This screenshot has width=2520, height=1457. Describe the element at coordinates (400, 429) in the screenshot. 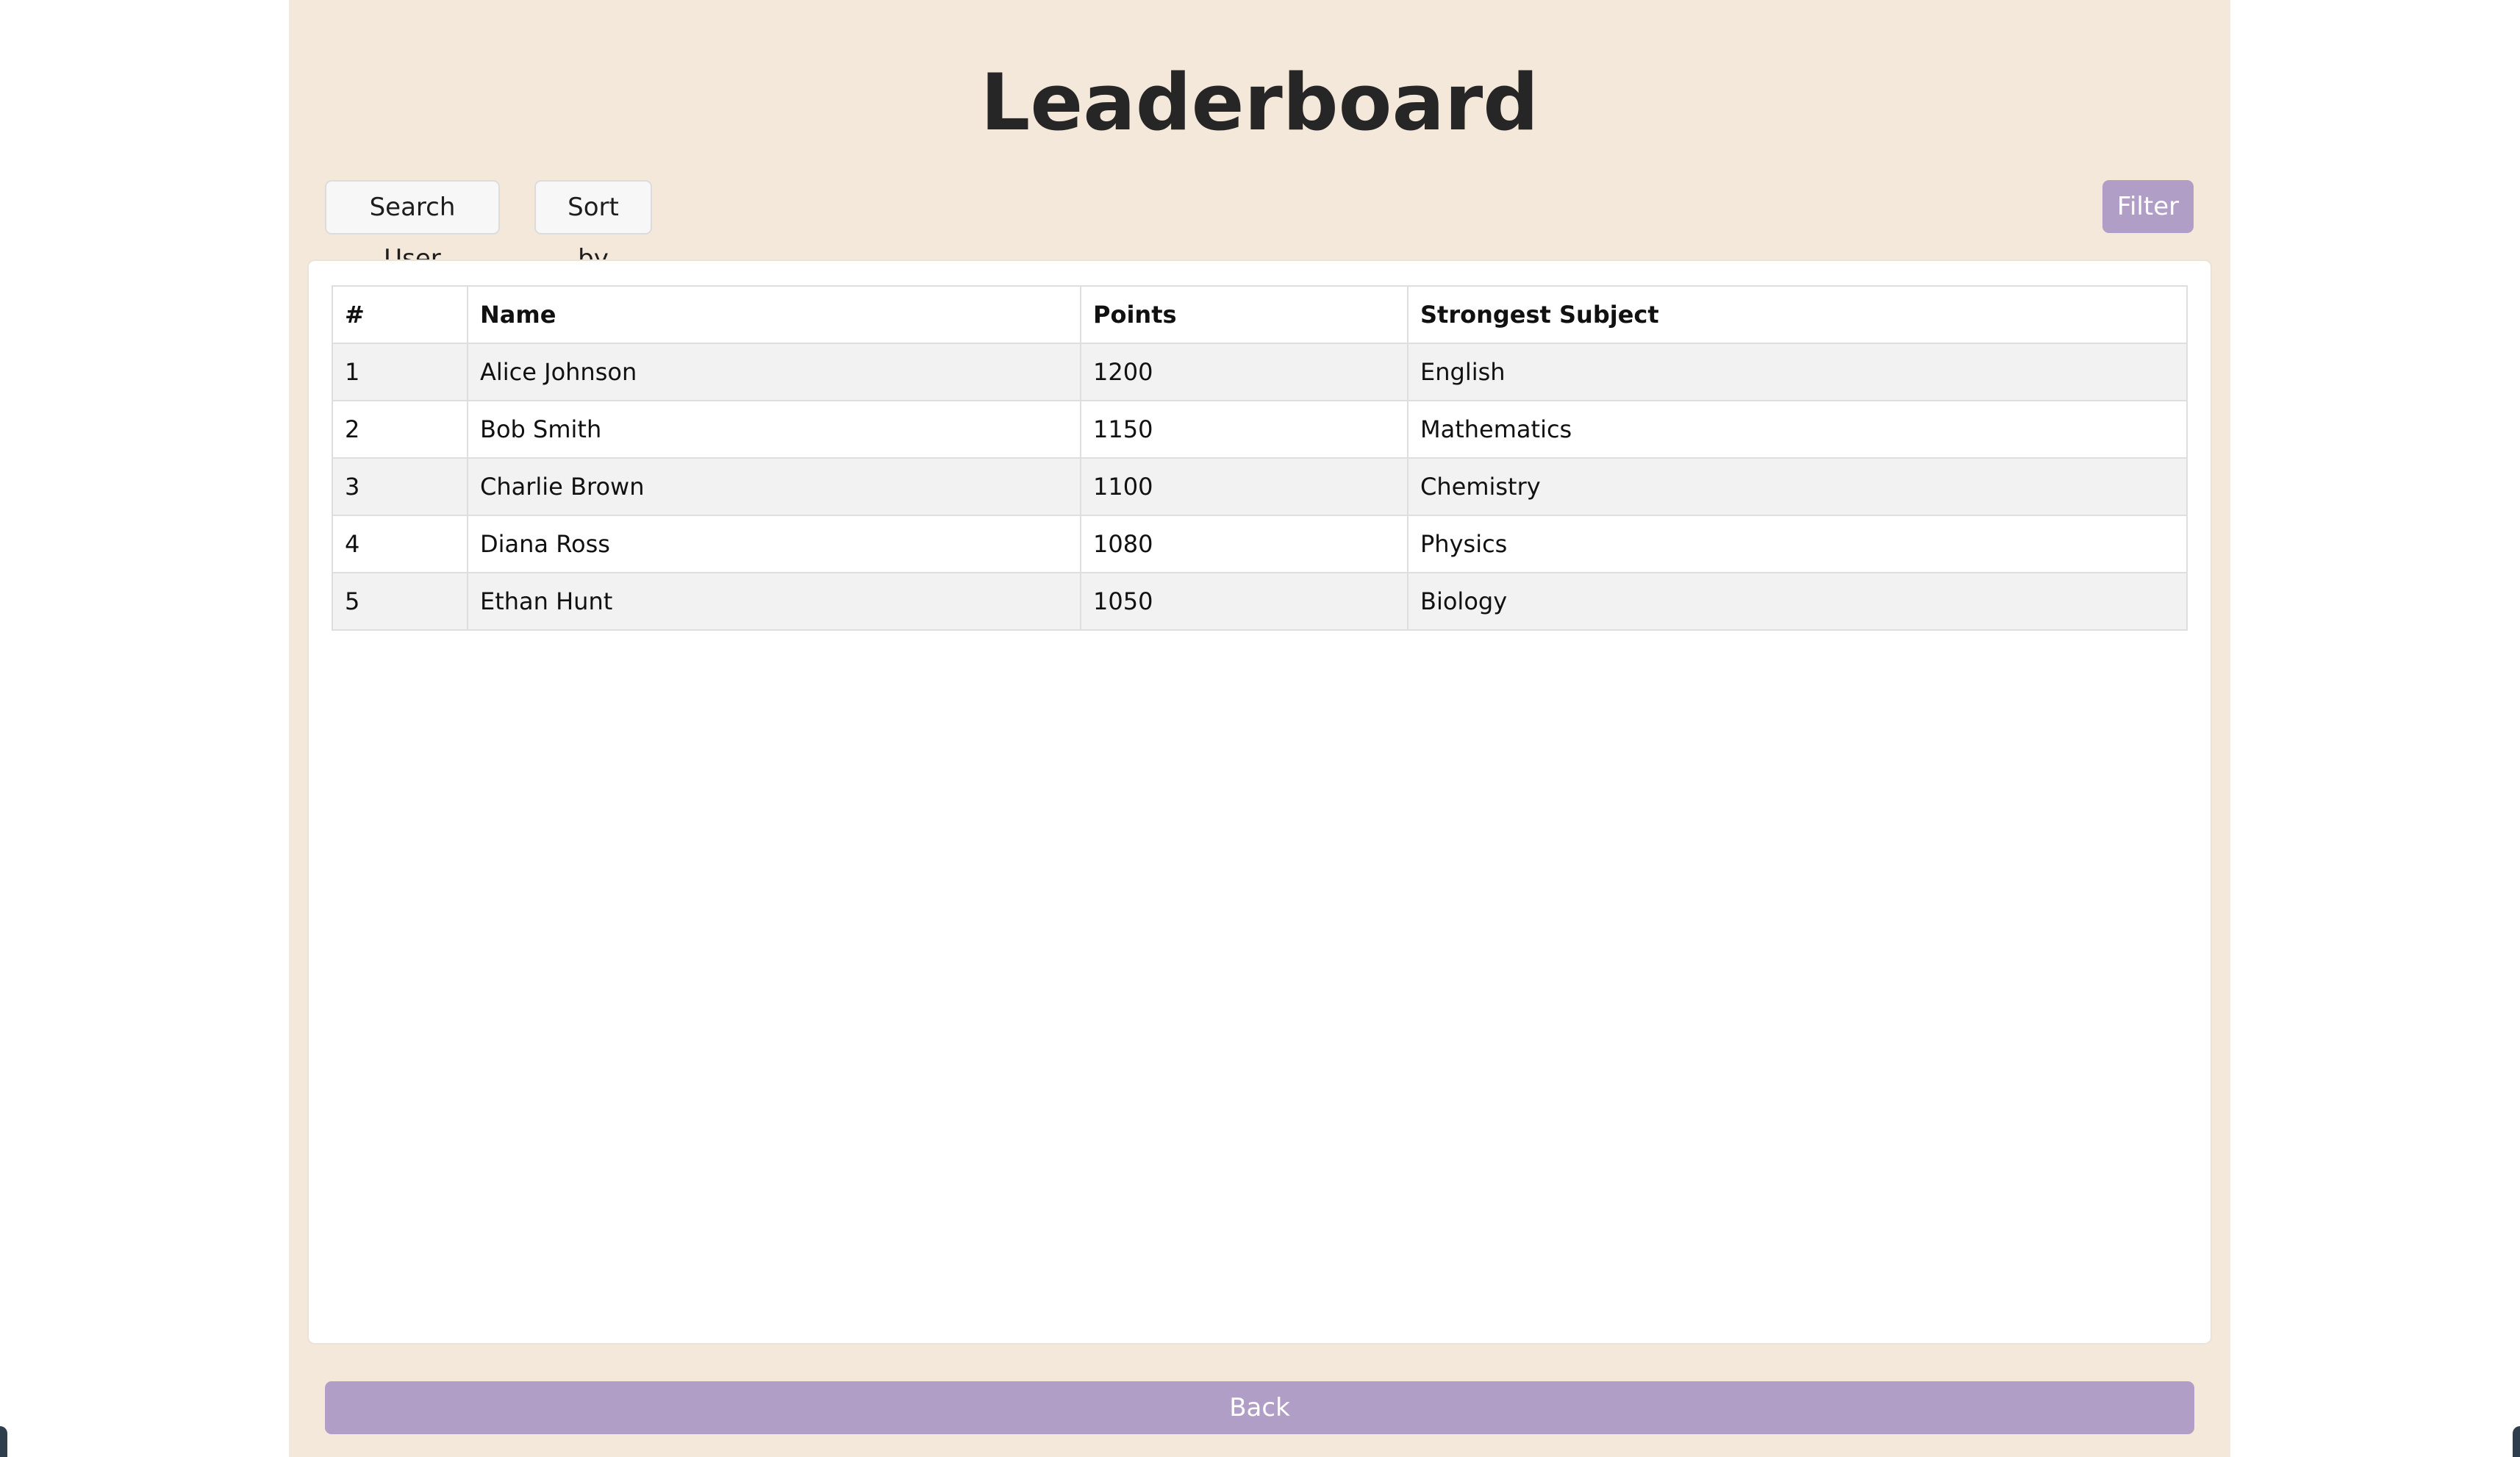

I see `cell-rank: 2` at that location.